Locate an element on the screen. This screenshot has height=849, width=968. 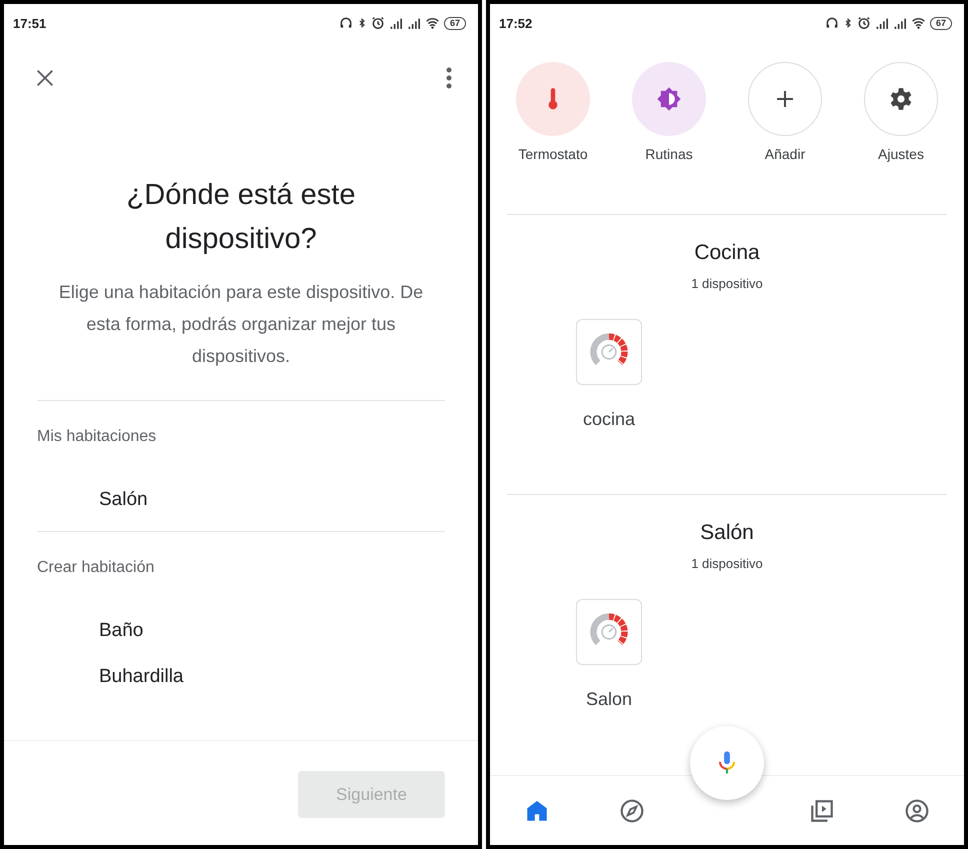
status-time: 17:51 is located at coordinates (29, 23).